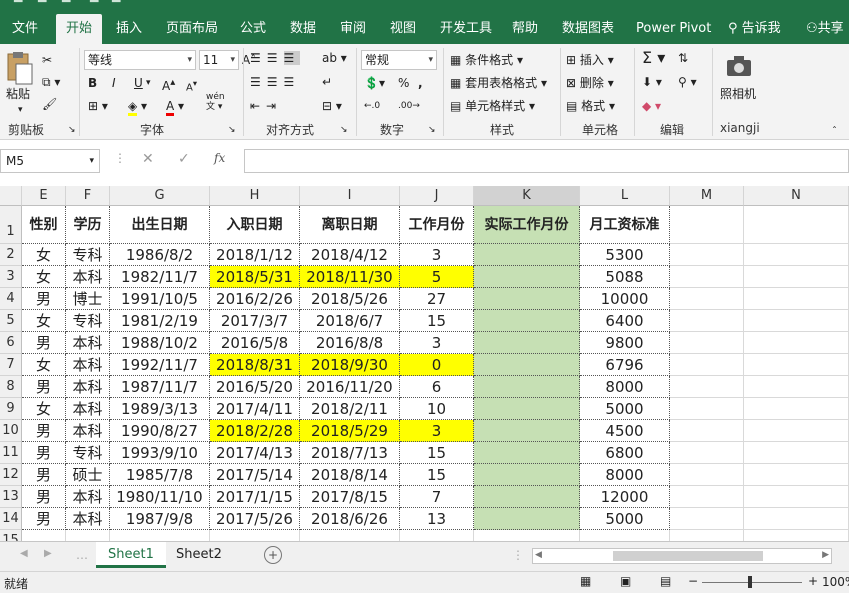  Describe the element at coordinates (707, 225) in the screenshot. I see `cell-m1` at that location.